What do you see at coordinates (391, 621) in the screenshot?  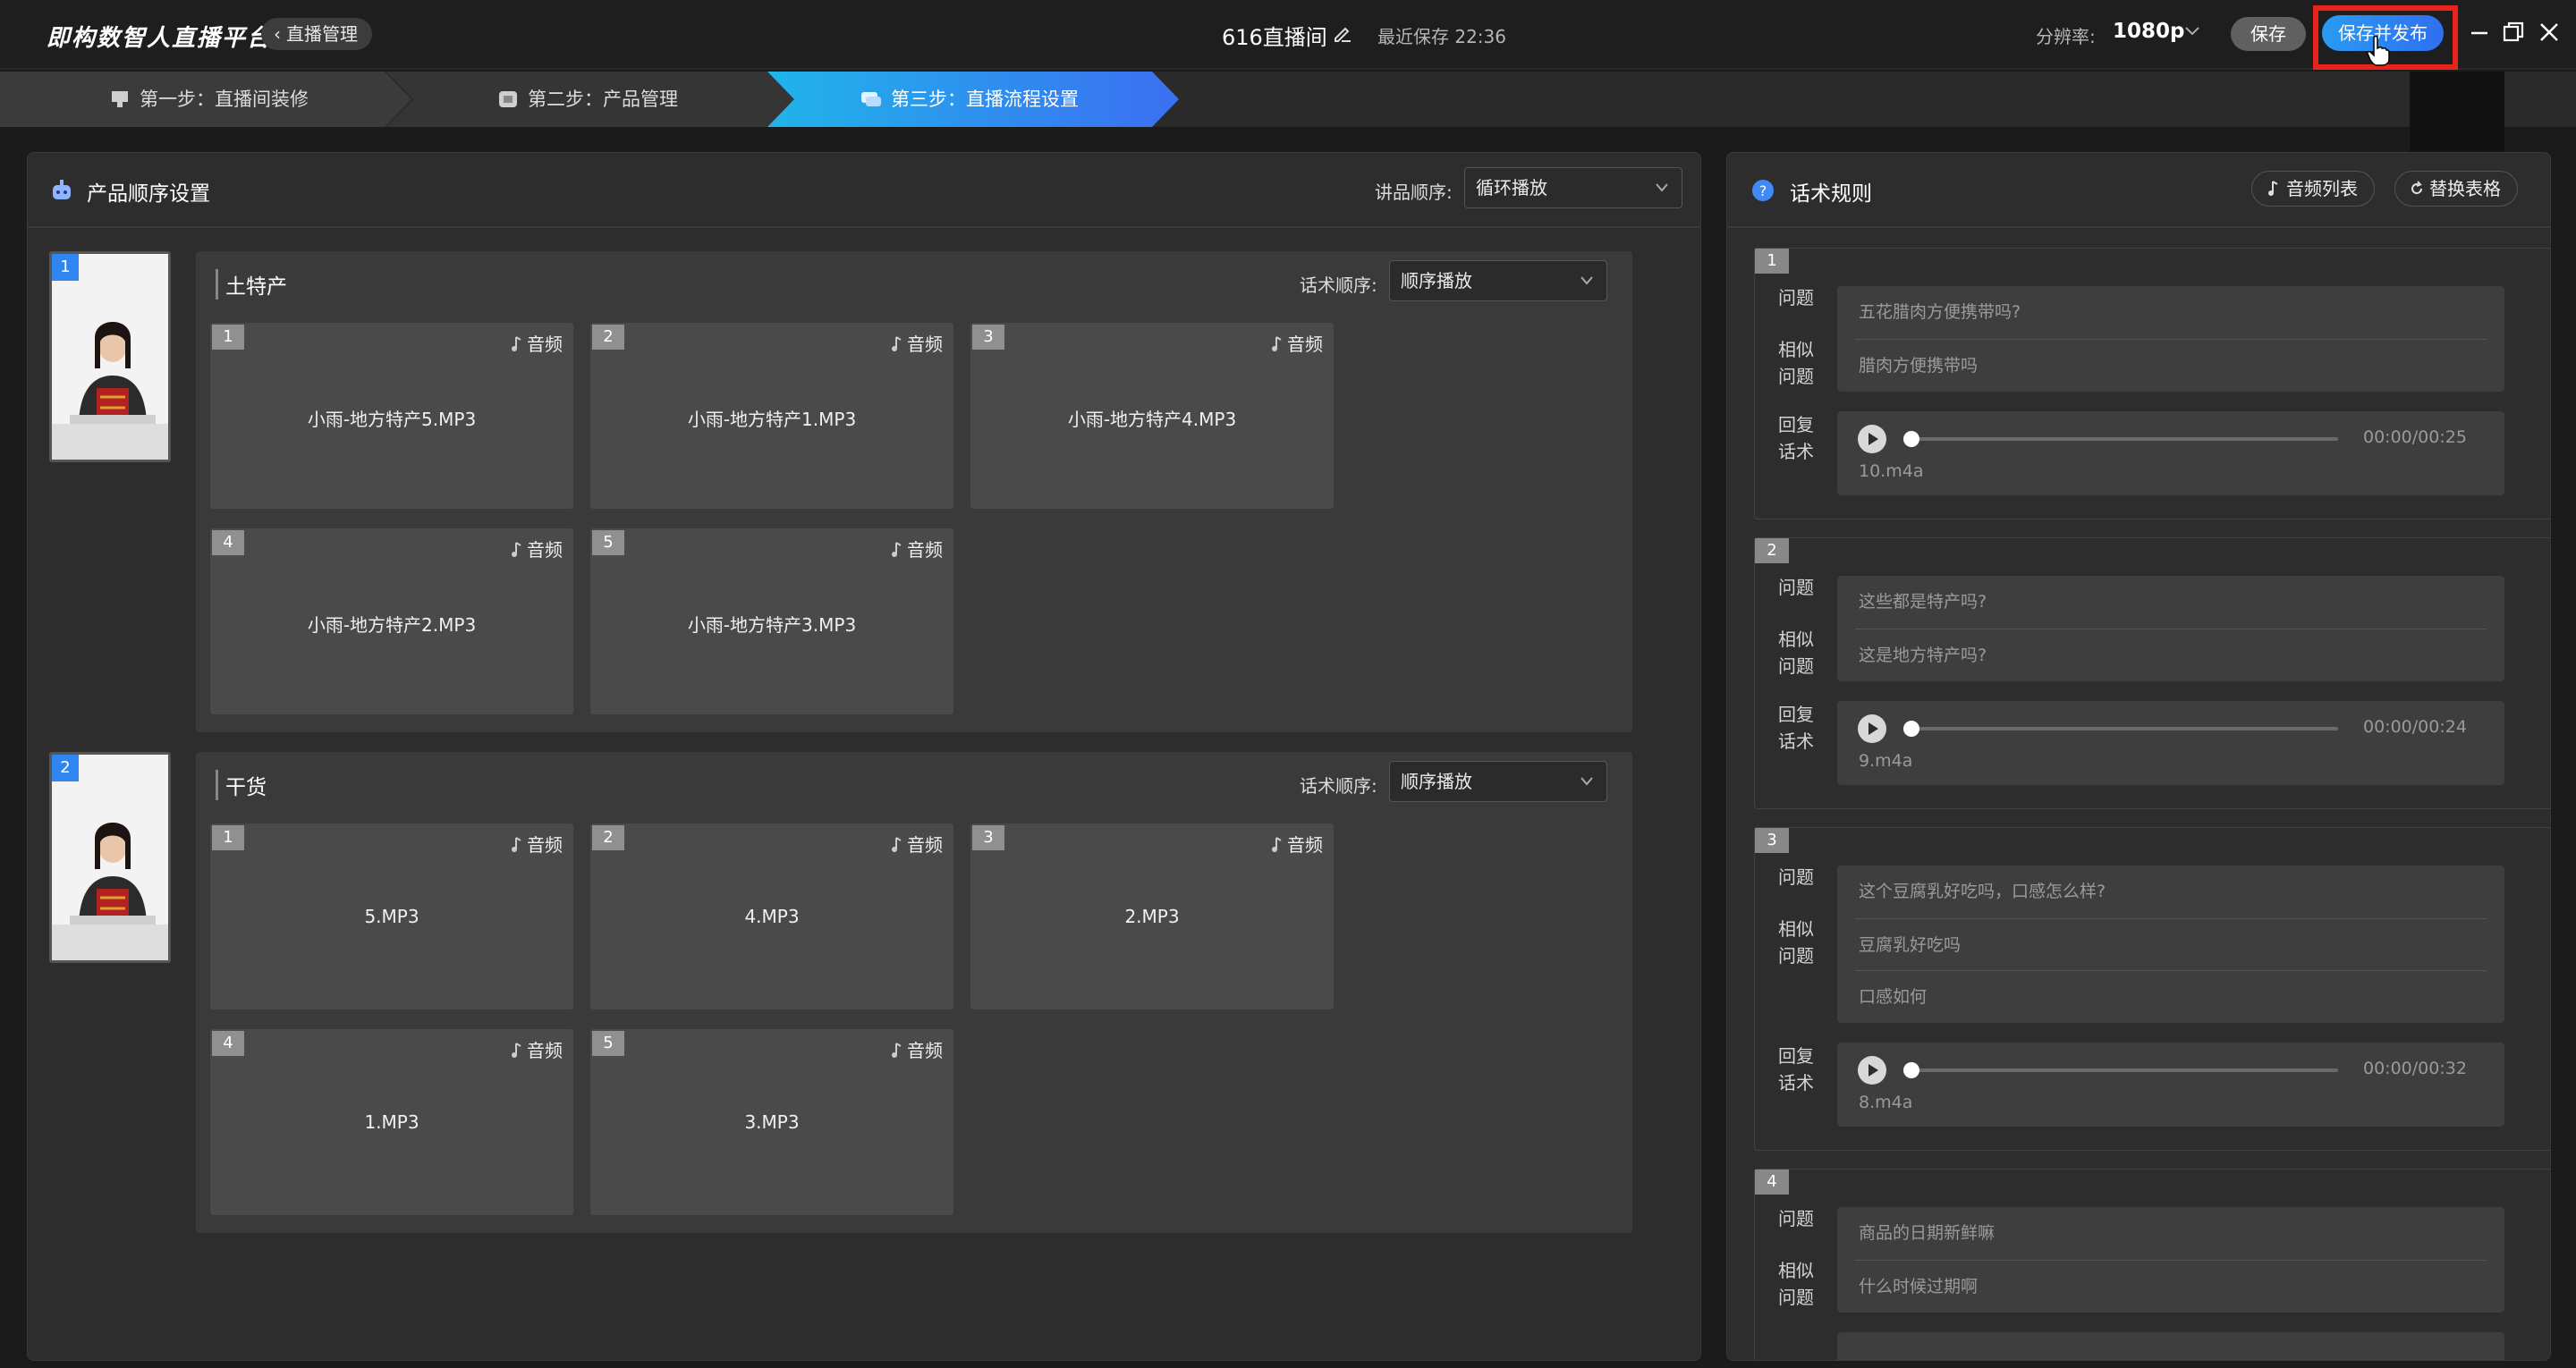 I see `audio-card: 4 音频 小雨-地方特产2.MP3` at bounding box center [391, 621].